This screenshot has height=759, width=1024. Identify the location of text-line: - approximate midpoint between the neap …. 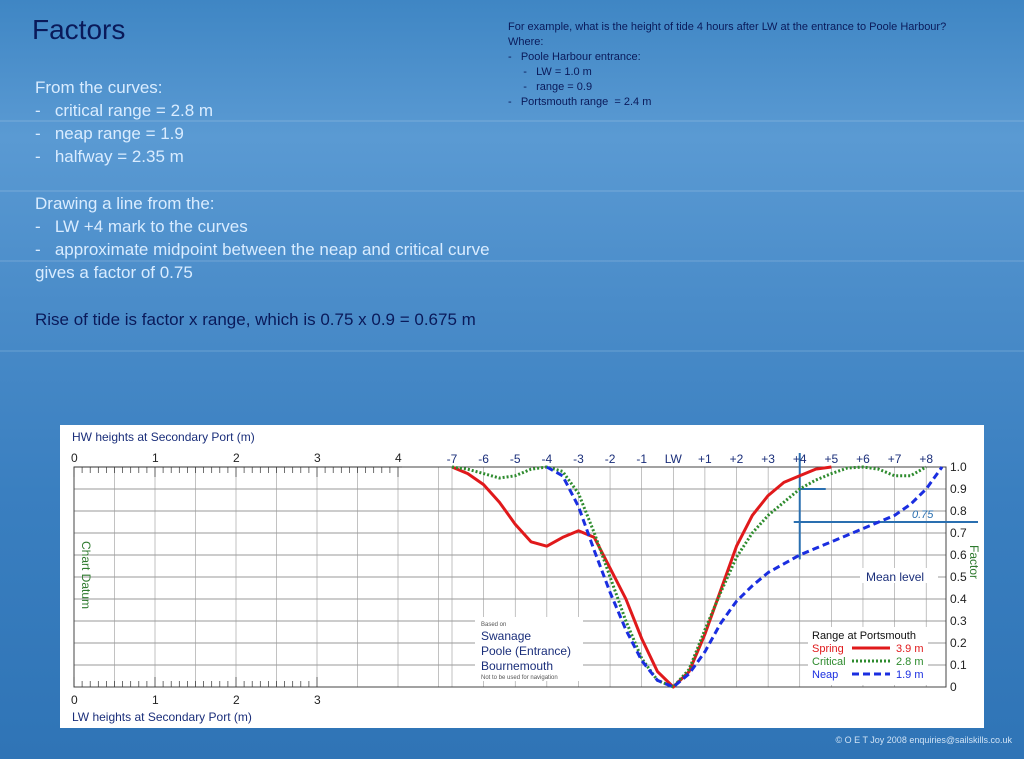
(262, 249).